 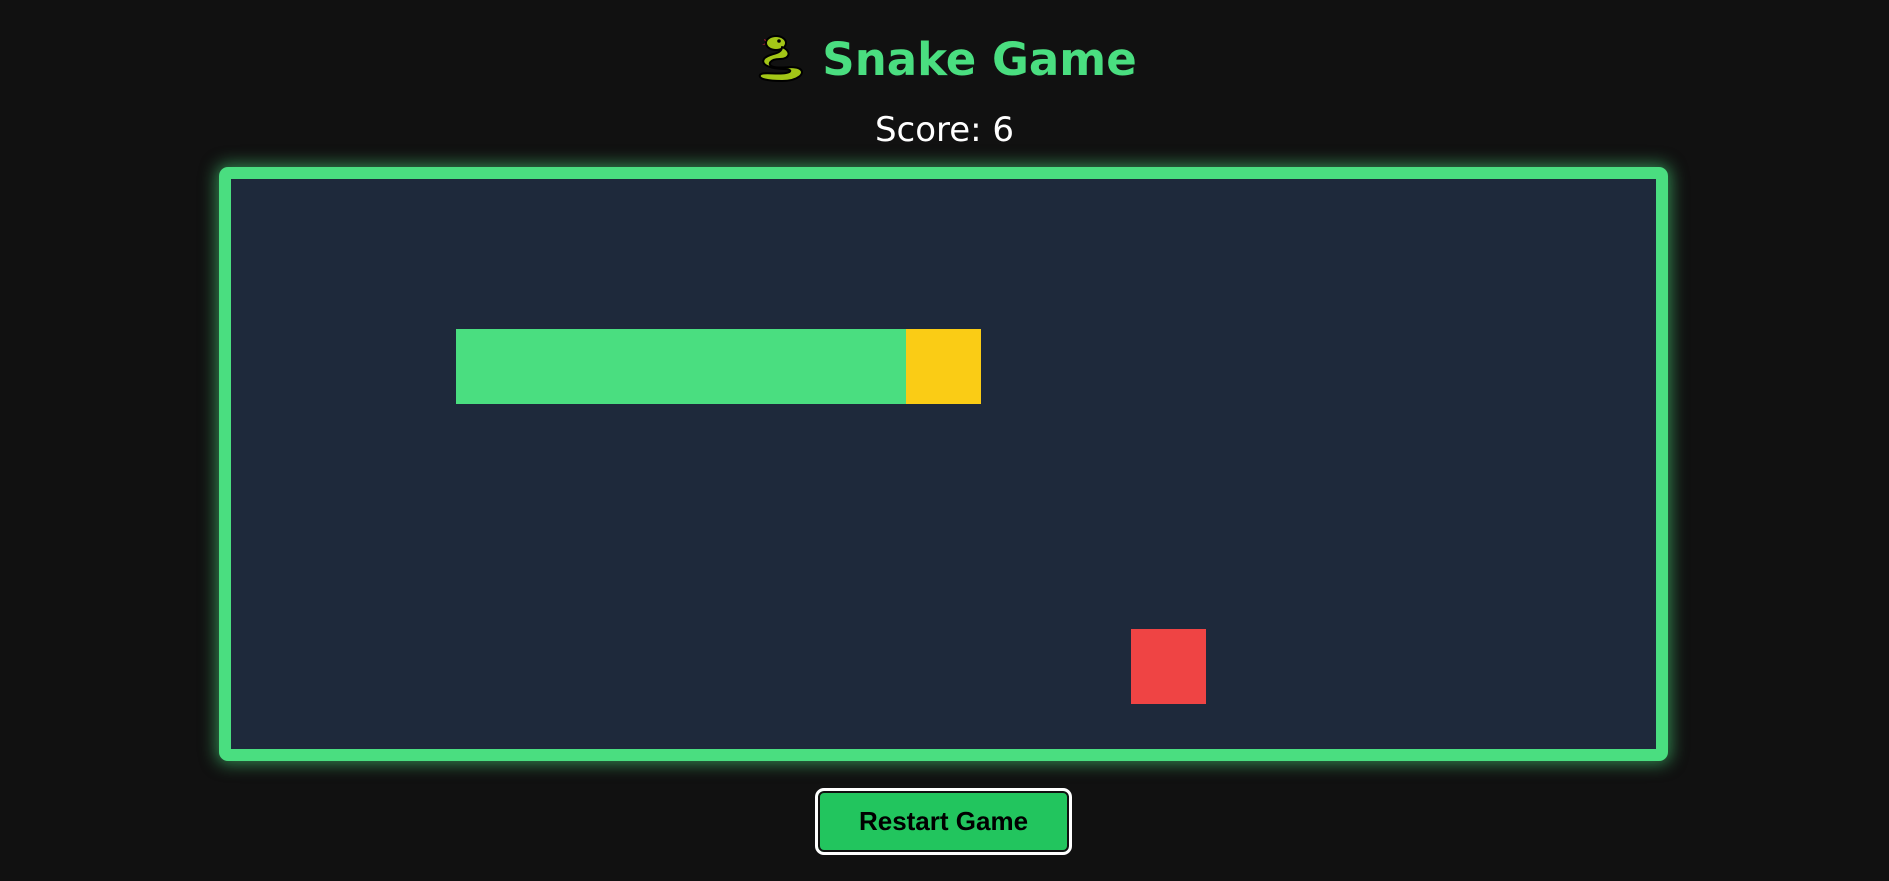 I want to click on snake-icon, so click(x=781, y=58).